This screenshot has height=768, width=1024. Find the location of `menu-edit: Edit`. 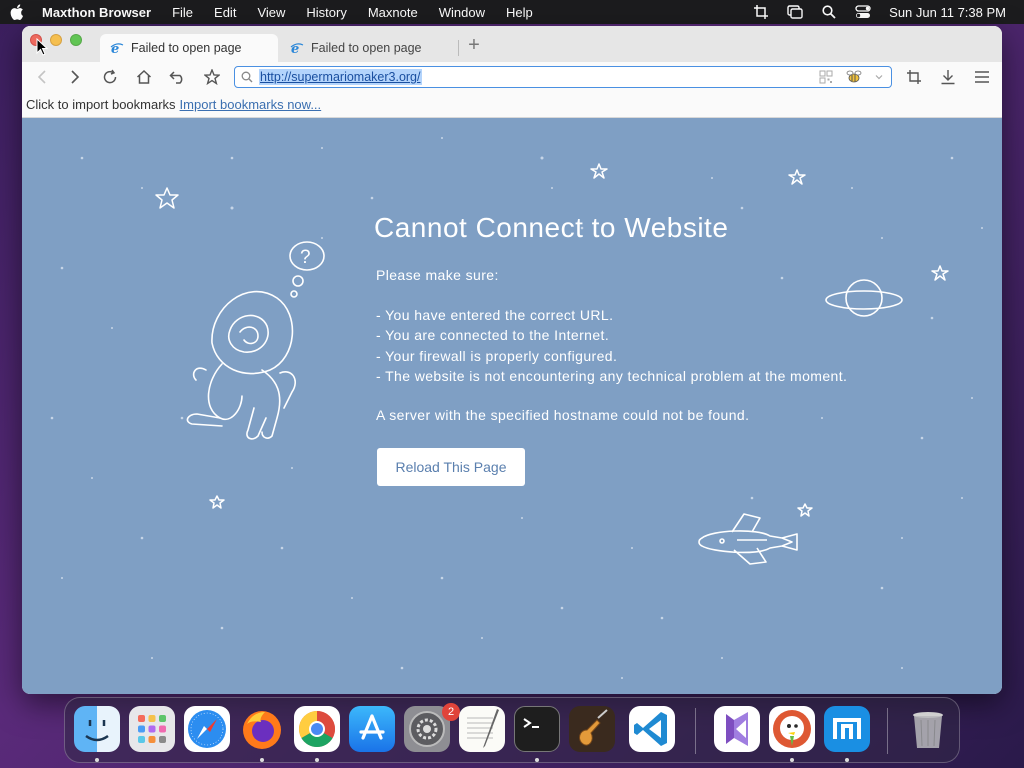

menu-edit: Edit is located at coordinates (225, 12).